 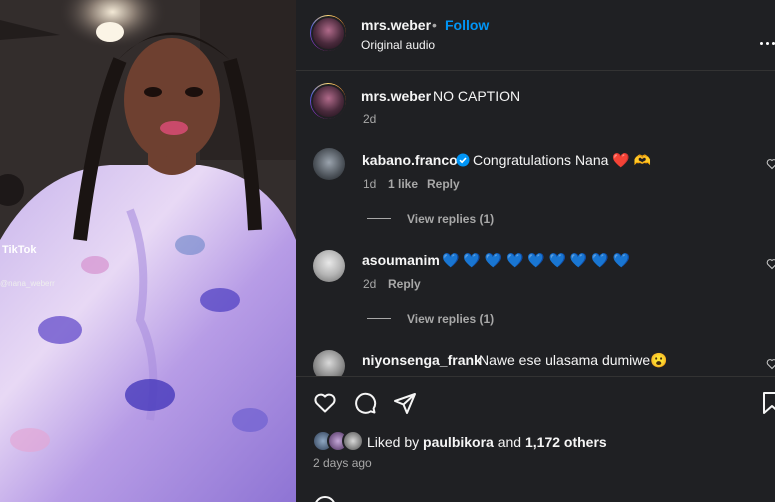 I want to click on comment-text: Congratulations Nana ❤️ 🫶, so click(x=562, y=160).